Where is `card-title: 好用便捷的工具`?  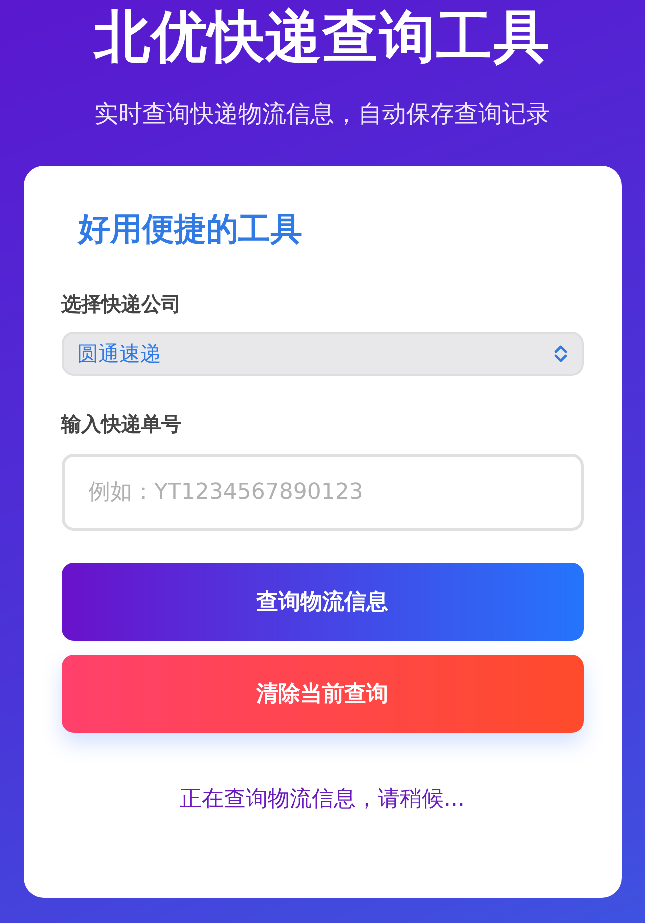
card-title: 好用便捷的工具 is located at coordinates (191, 229).